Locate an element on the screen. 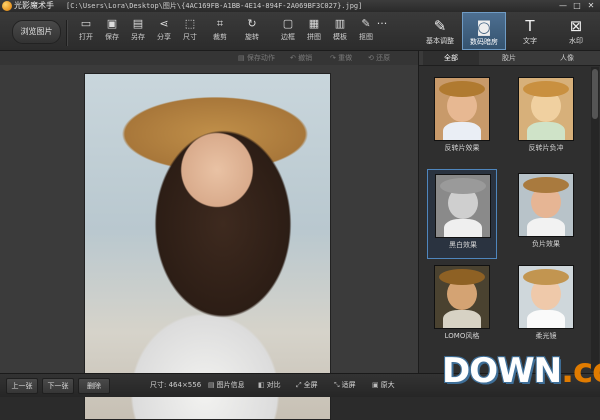  tool-frame-button: ▢ 边框 is located at coordinates (288, 32).